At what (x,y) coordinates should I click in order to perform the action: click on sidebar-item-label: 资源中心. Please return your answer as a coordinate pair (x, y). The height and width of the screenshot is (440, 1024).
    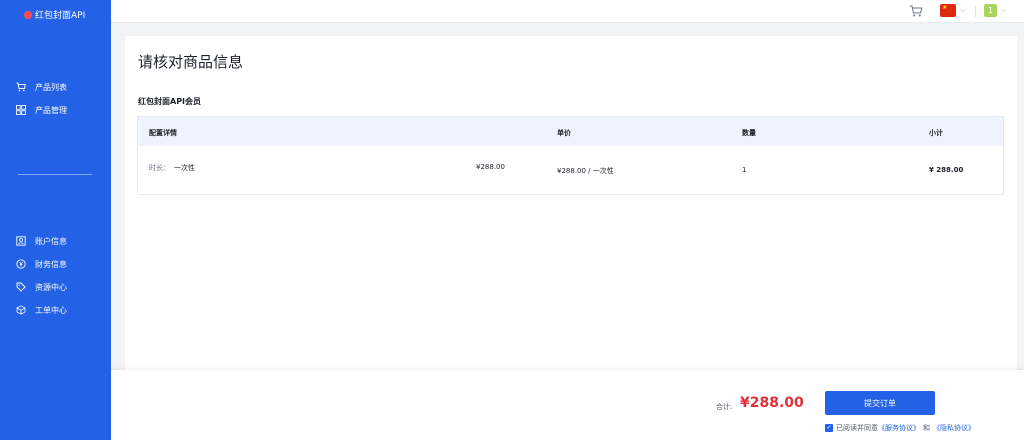
    Looking at the image, I should click on (51, 287).